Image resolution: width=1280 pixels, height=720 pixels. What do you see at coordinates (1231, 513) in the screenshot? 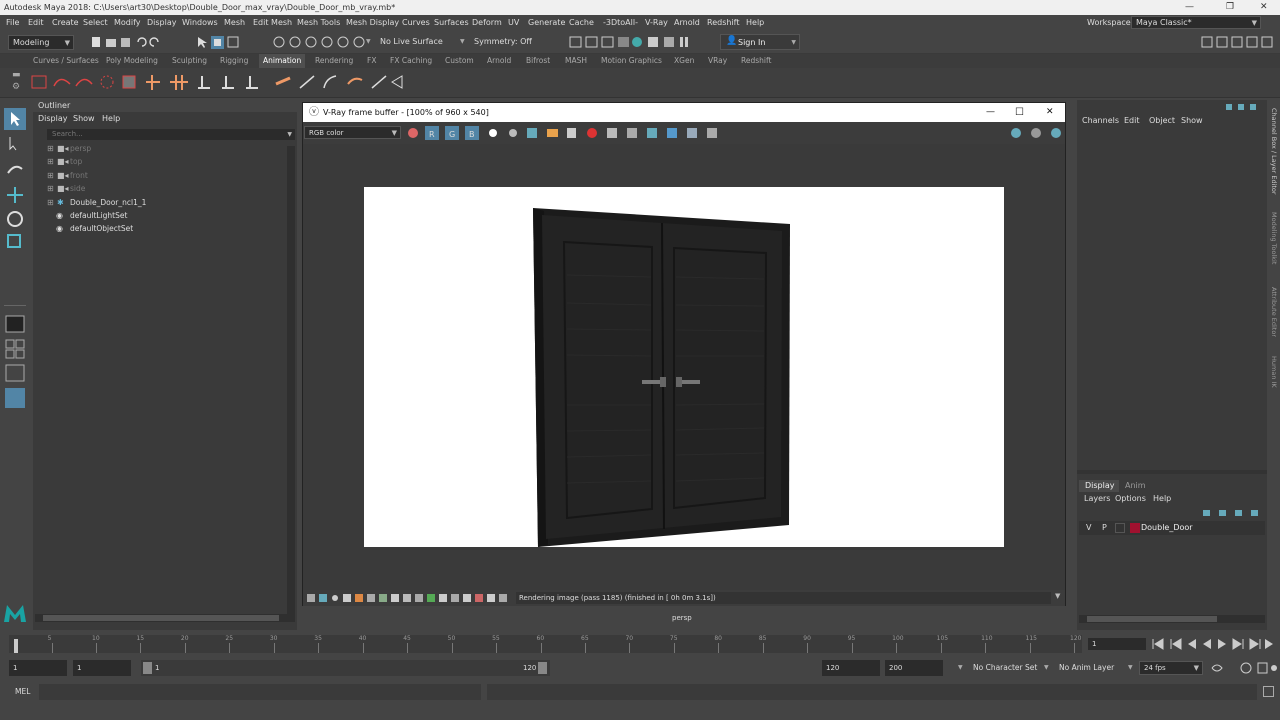
I see `layer-action-icons` at bounding box center [1231, 513].